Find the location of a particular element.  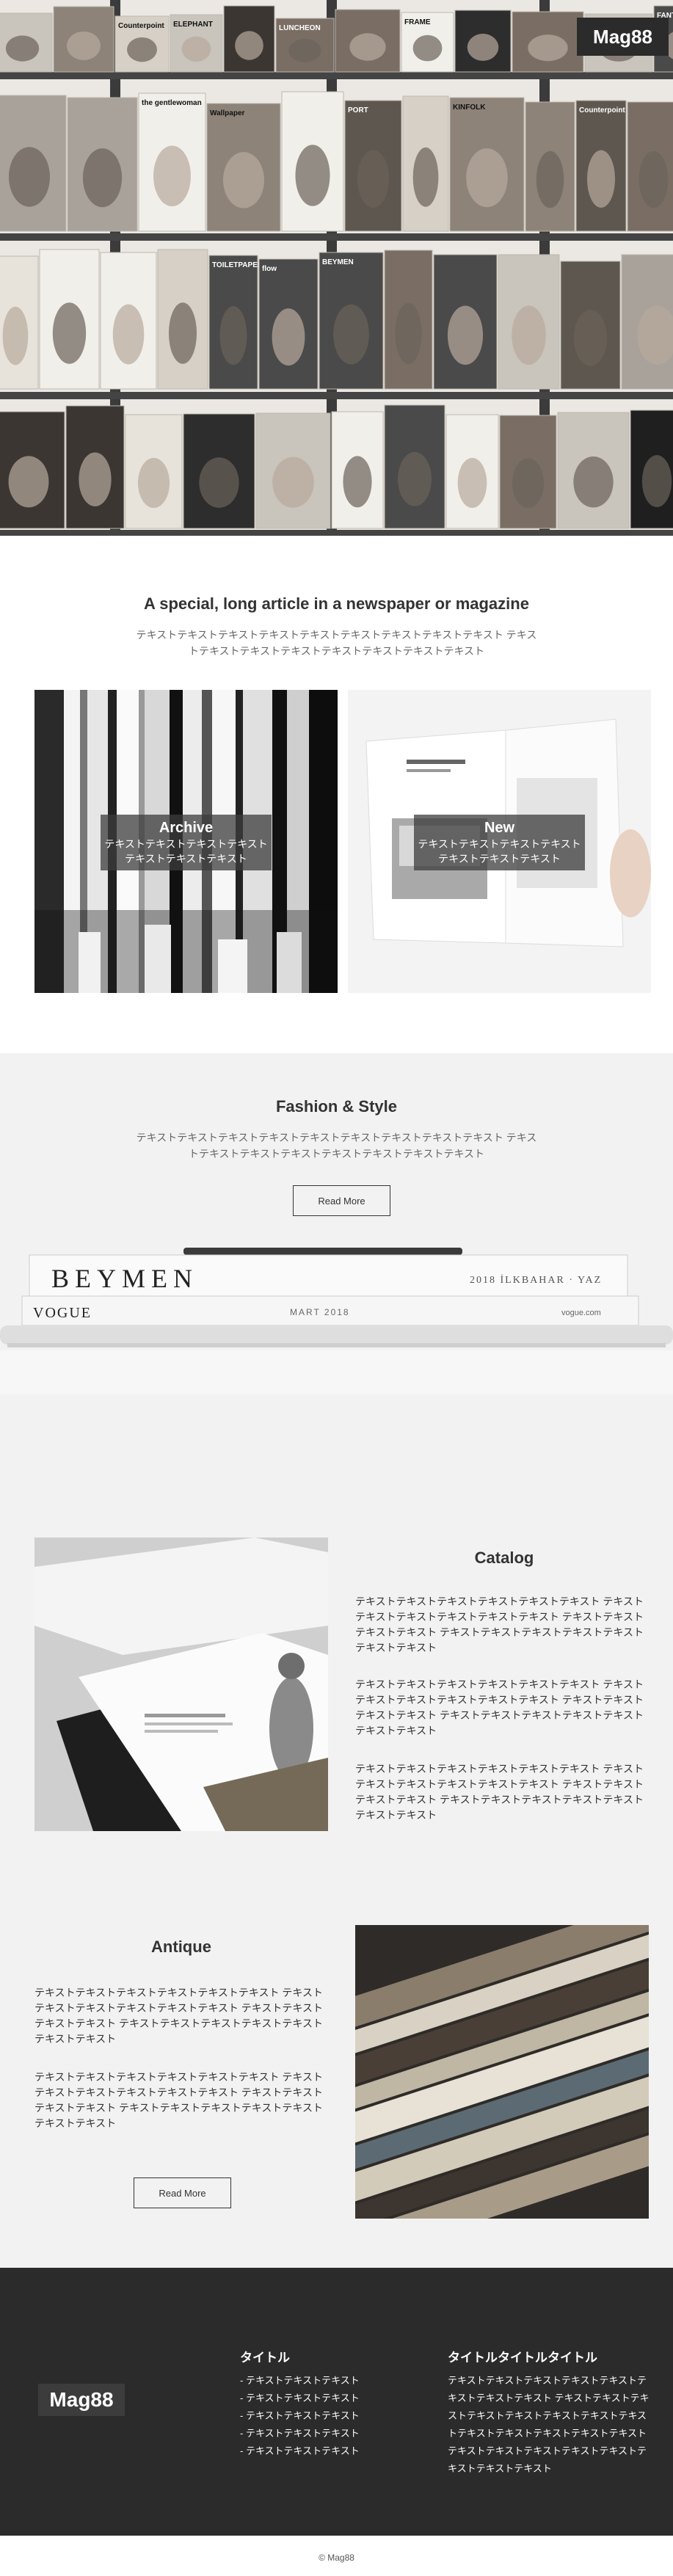

catalog-image is located at coordinates (181, 1684).